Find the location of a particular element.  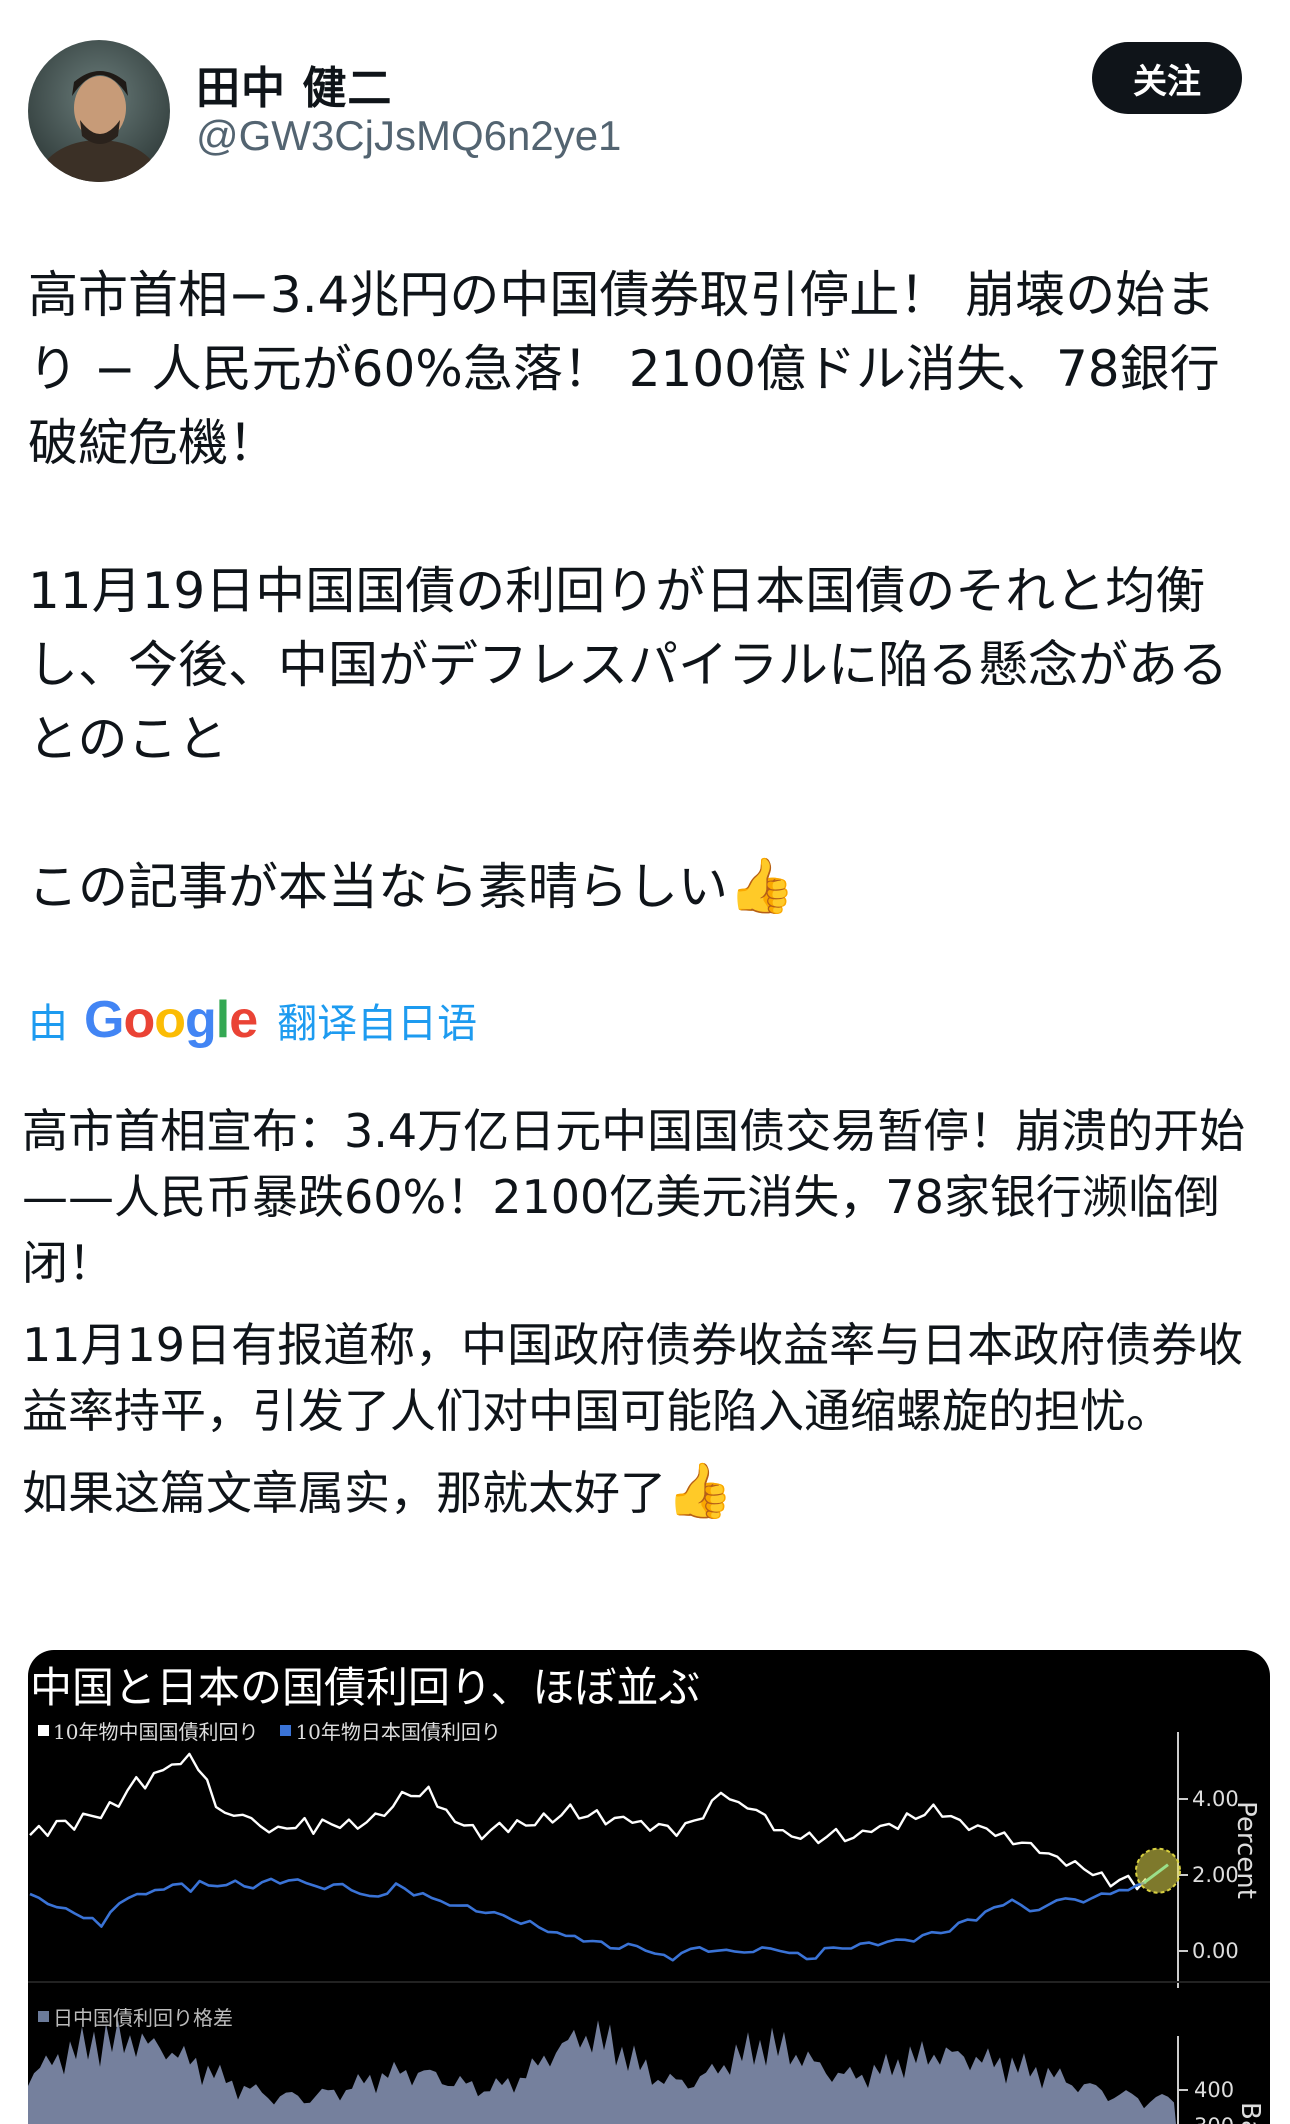

spread-y-tick-label: 300 is located at coordinates (1214, 2119).